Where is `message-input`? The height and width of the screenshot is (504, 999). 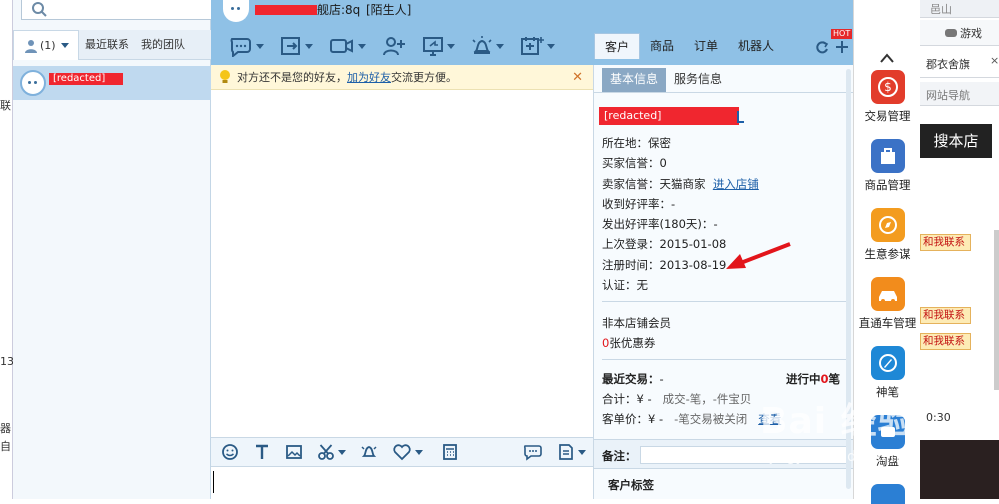 message-input is located at coordinates (402, 483).